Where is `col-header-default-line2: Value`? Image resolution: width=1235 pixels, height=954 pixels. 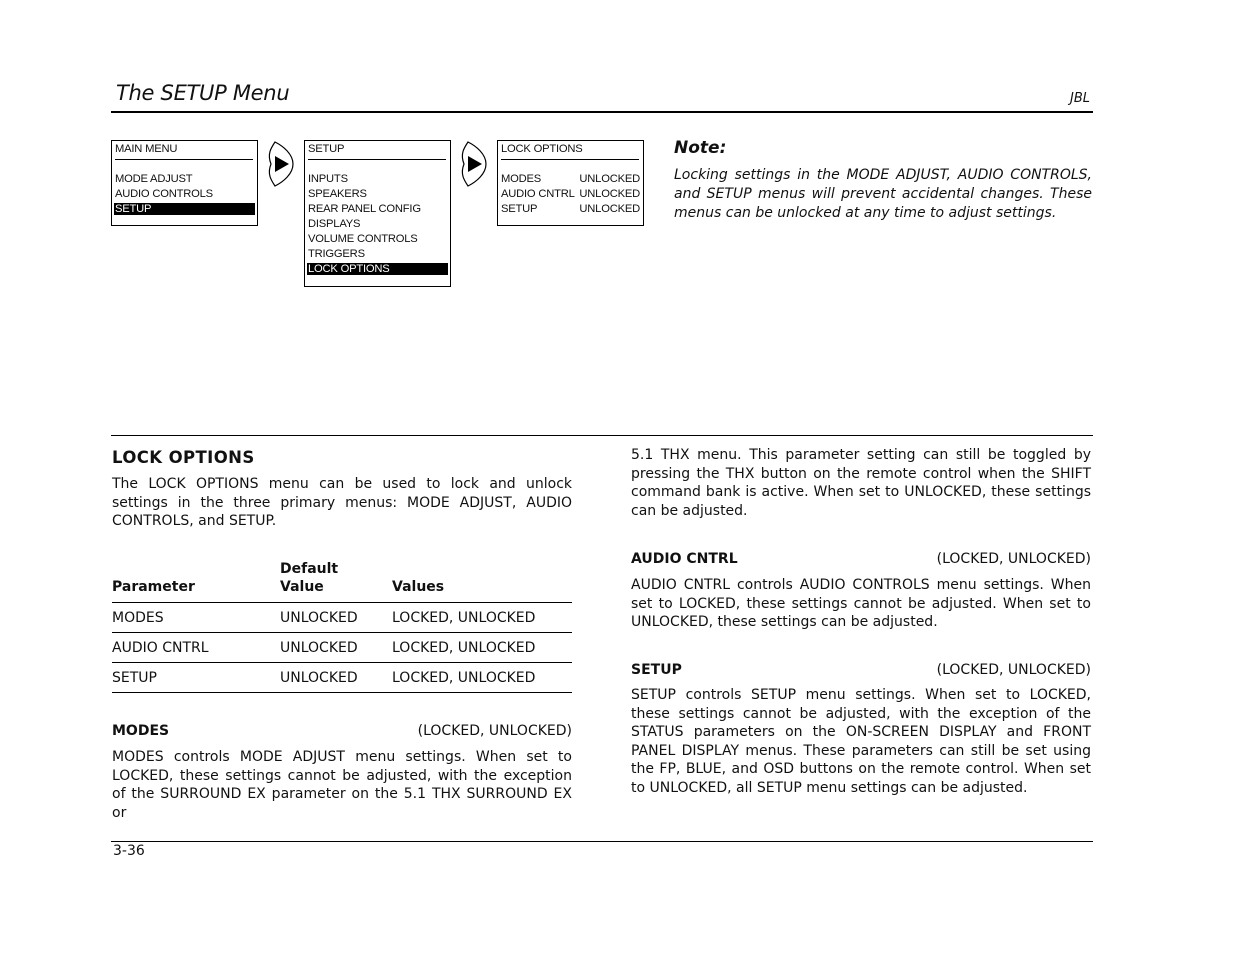
col-header-default-line2: Value is located at coordinates (302, 587).